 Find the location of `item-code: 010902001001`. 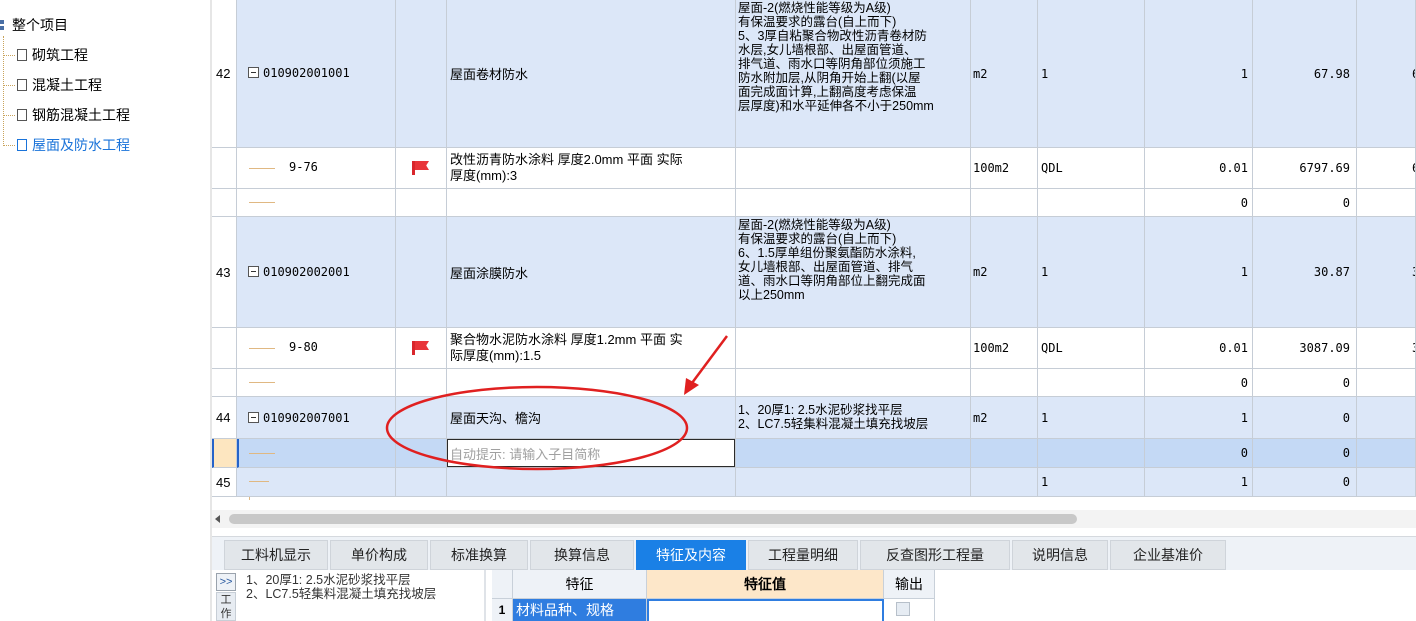

item-code: 010902001001 is located at coordinates (306, 73).